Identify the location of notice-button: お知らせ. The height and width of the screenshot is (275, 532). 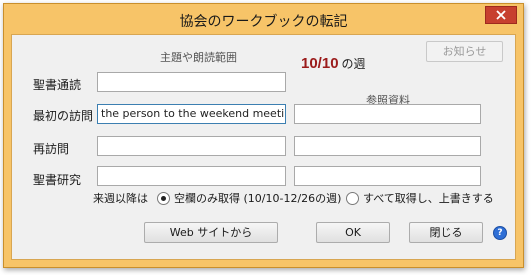
(464, 51).